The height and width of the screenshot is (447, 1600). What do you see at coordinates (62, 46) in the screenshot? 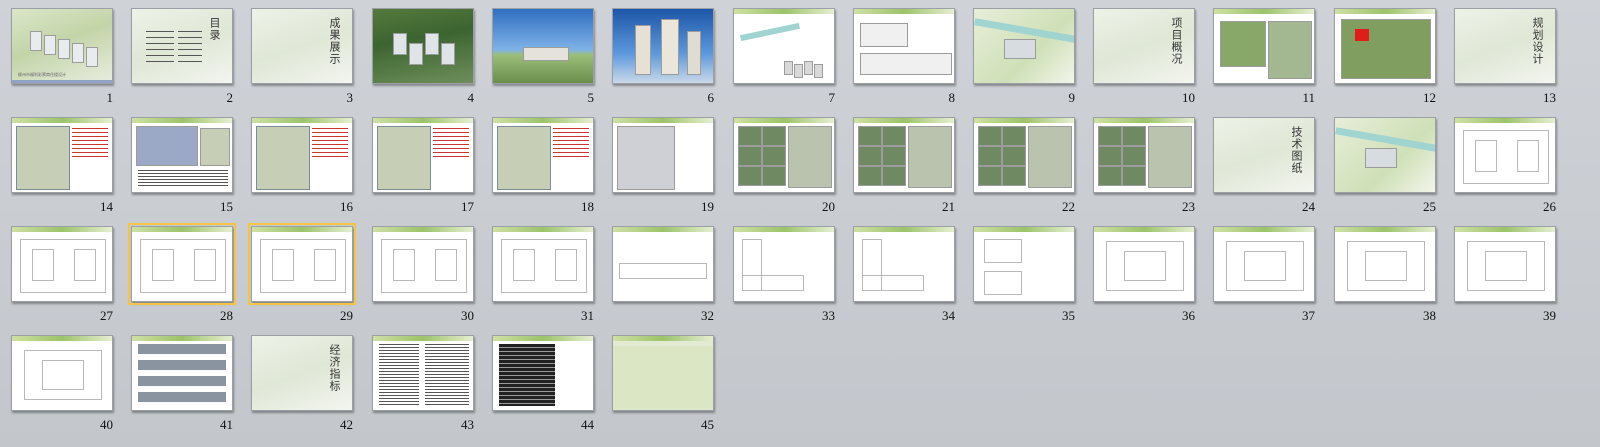
I see `slide-thumbnail-1: 柳州市福利彩票商住楼设计` at bounding box center [62, 46].